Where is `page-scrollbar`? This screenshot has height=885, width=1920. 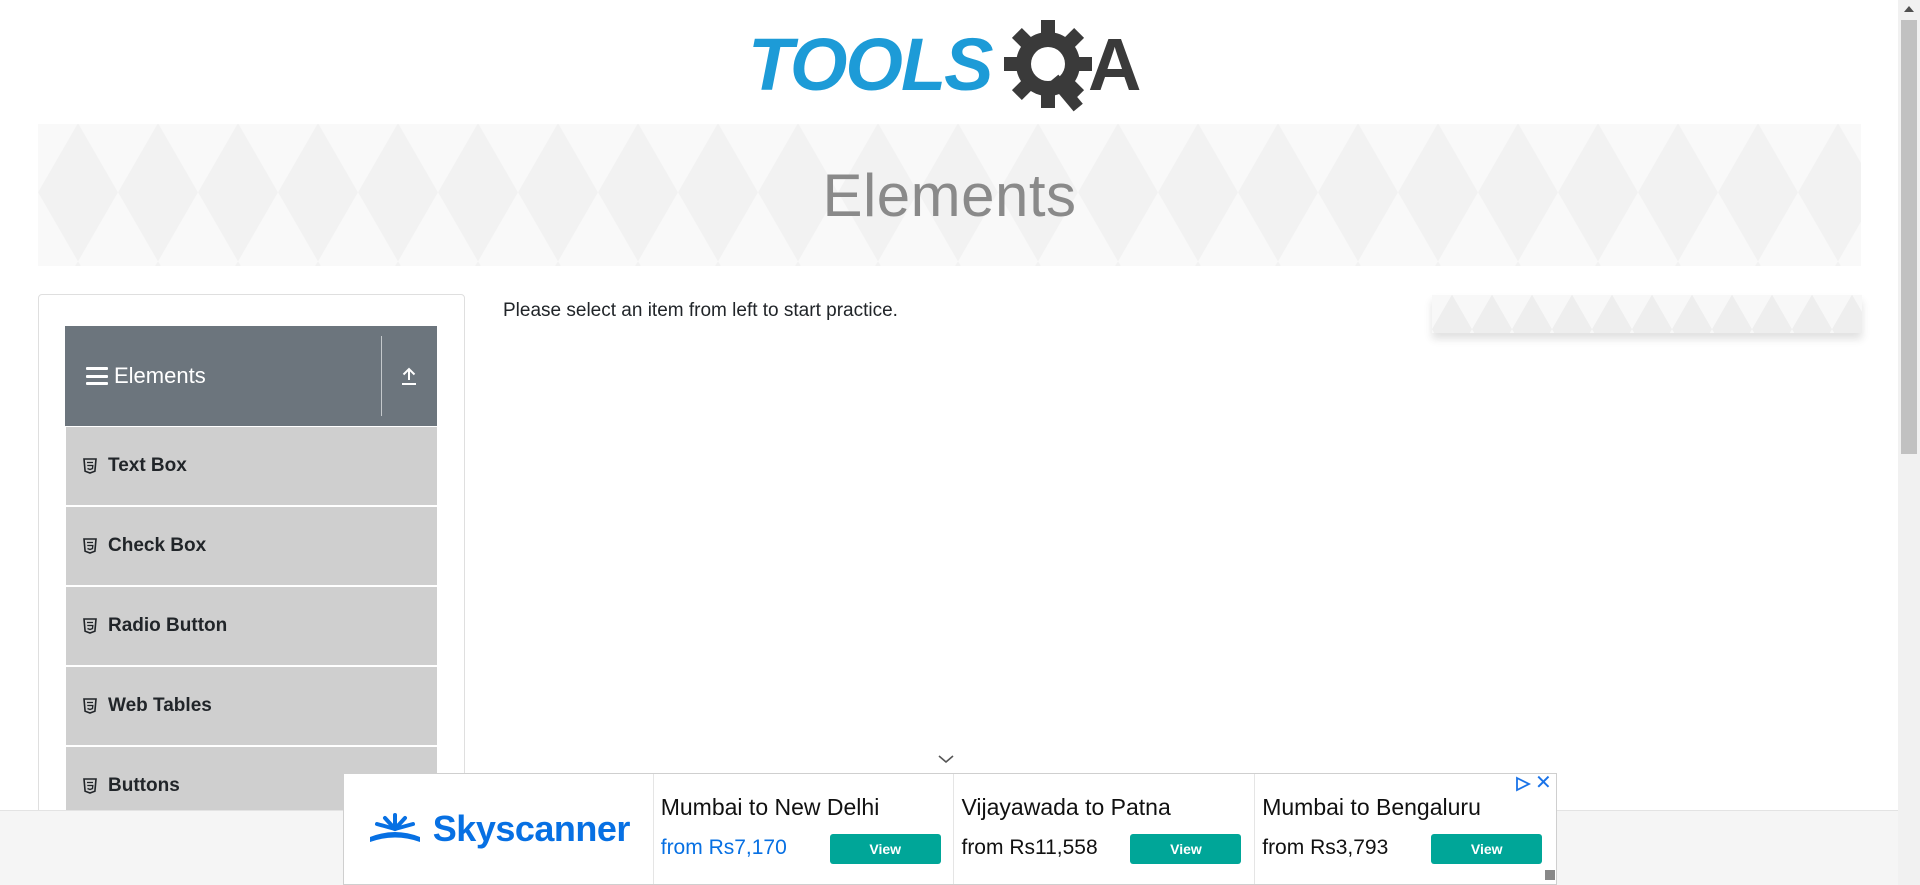
page-scrollbar is located at coordinates (1909, 442).